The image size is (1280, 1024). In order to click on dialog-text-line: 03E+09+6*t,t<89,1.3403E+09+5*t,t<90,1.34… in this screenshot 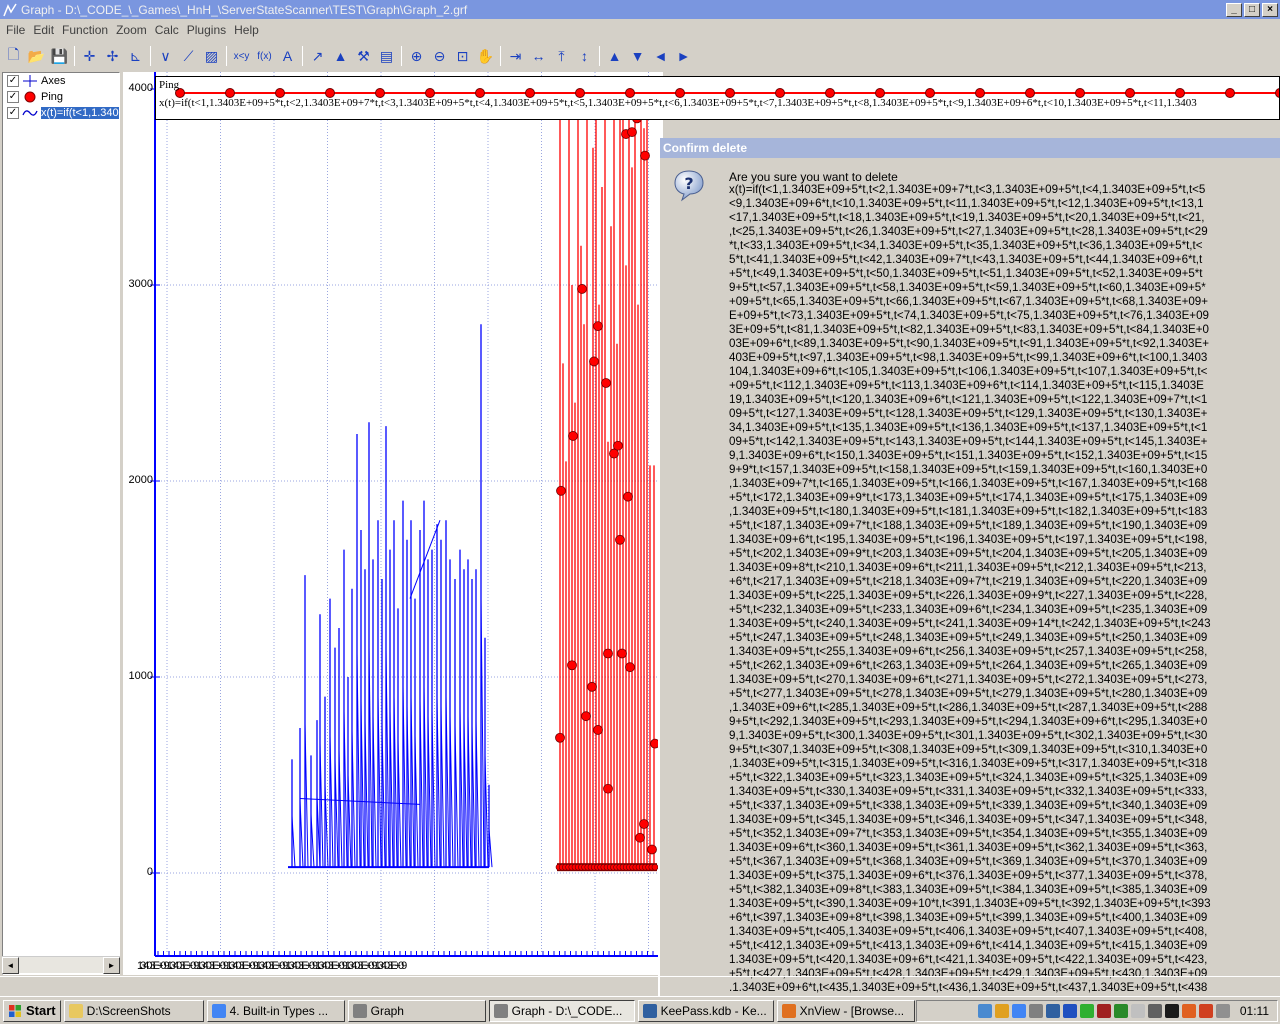, I will do `click(969, 343)`.